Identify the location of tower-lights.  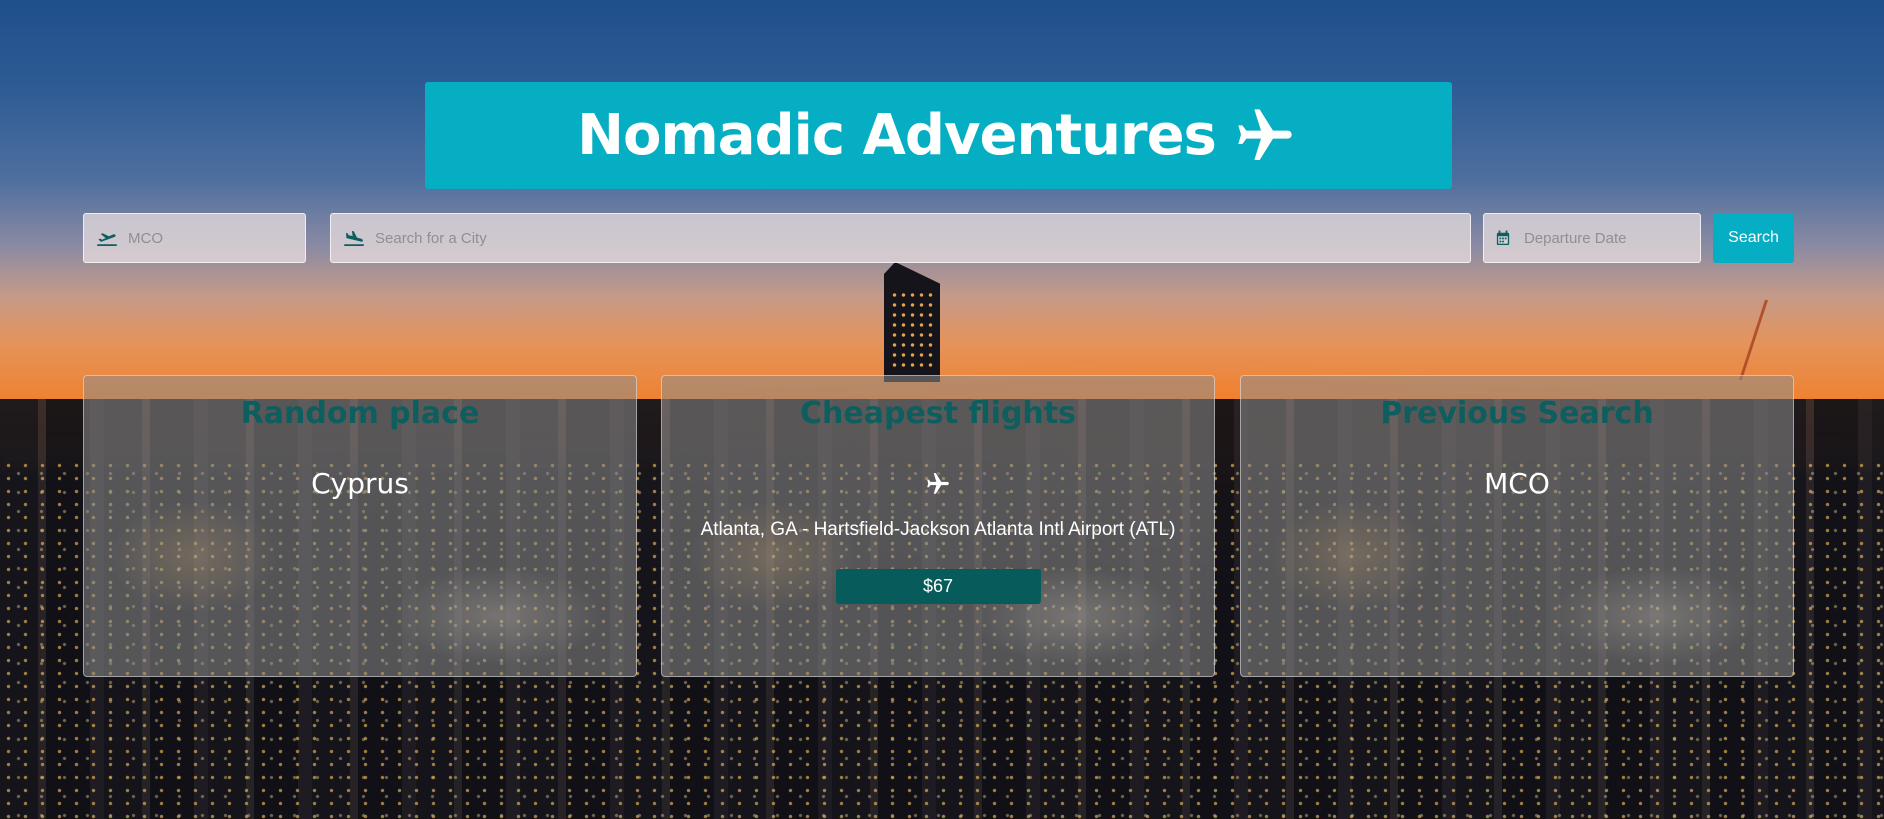
(912, 330).